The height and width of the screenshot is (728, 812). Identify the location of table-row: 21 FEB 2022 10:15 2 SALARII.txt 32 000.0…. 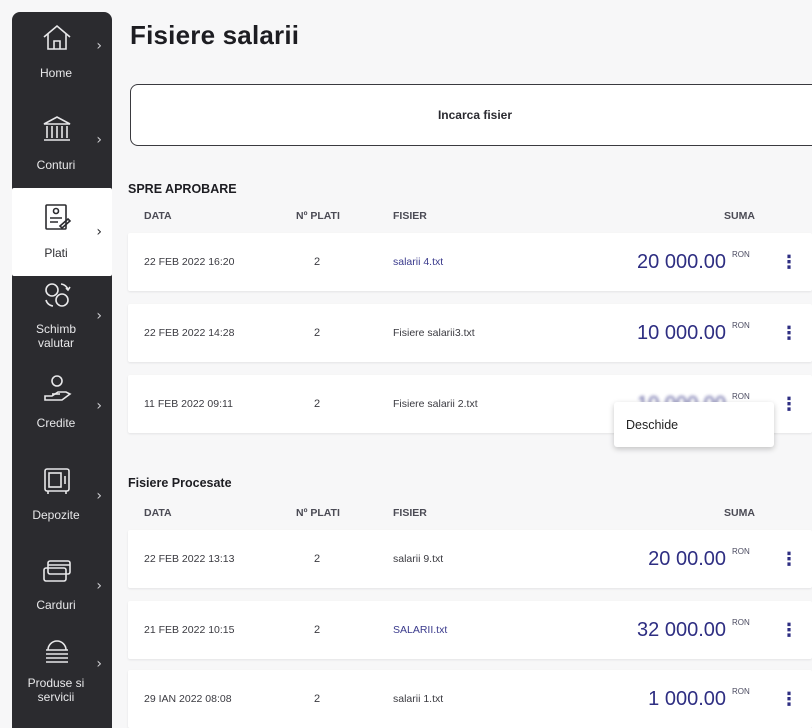
(470, 630).